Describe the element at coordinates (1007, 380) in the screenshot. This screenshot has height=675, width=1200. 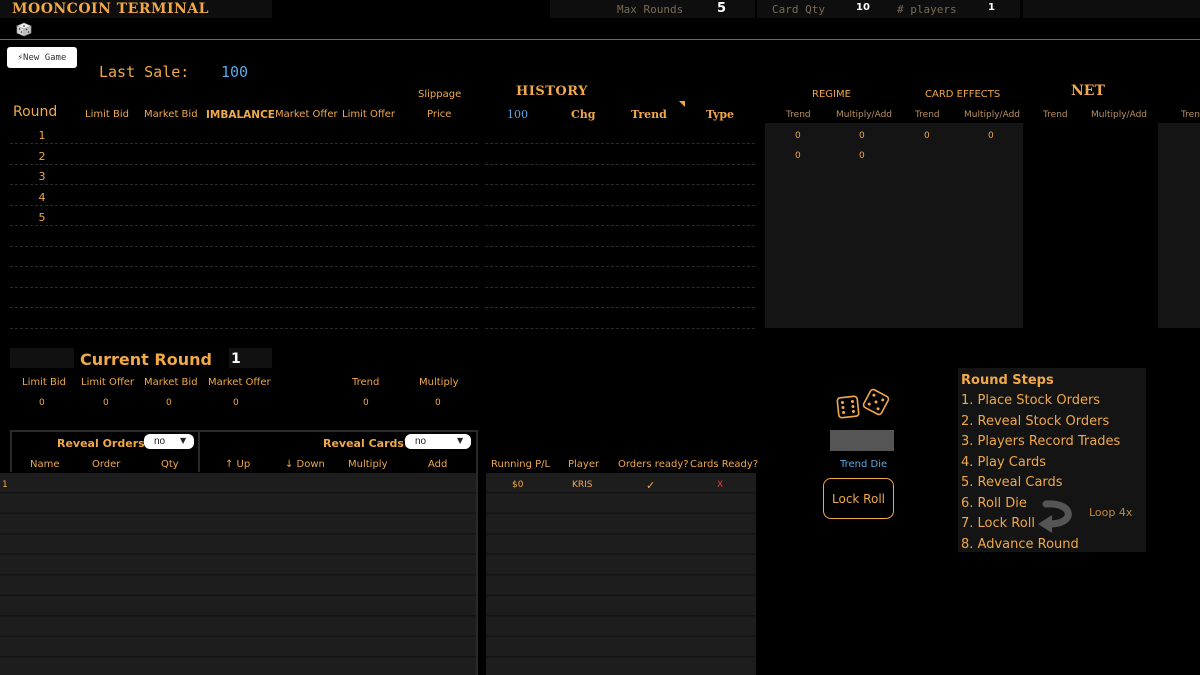
I see `round-steps-title: Round Steps` at that location.